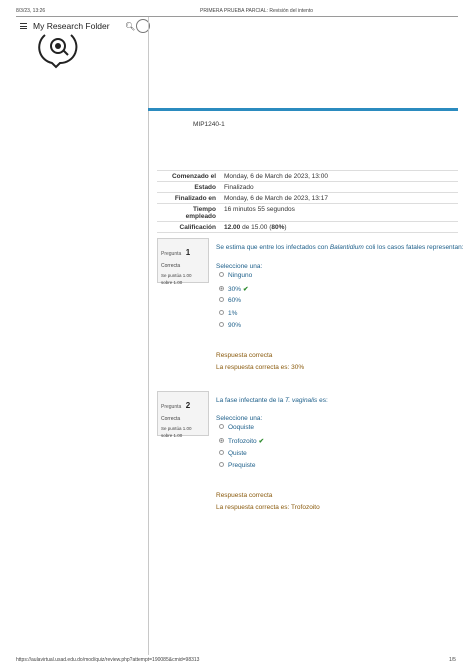 This screenshot has width=474, height=670. Describe the element at coordinates (188, 176) in the screenshot. I see `summary-label: Comenzado el` at that location.